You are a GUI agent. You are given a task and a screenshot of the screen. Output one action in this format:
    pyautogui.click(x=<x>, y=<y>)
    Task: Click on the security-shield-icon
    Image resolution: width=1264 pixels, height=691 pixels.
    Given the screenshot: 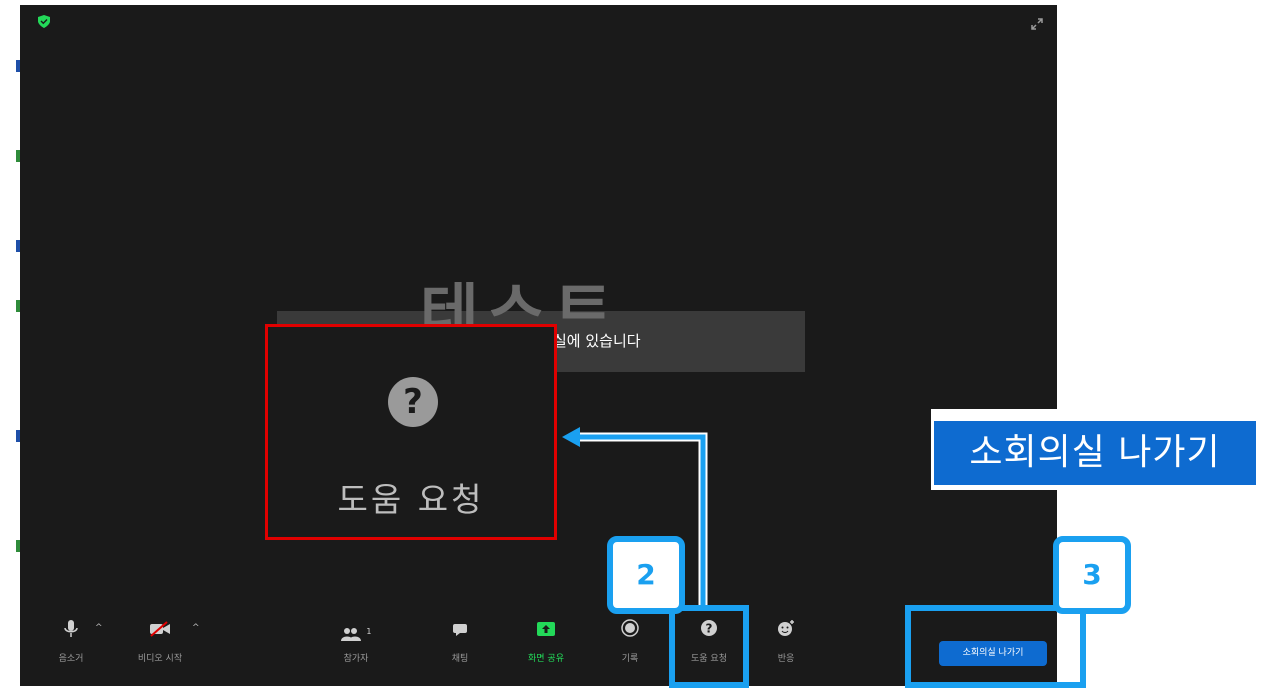 What is the action you would take?
    pyautogui.click(x=44, y=21)
    